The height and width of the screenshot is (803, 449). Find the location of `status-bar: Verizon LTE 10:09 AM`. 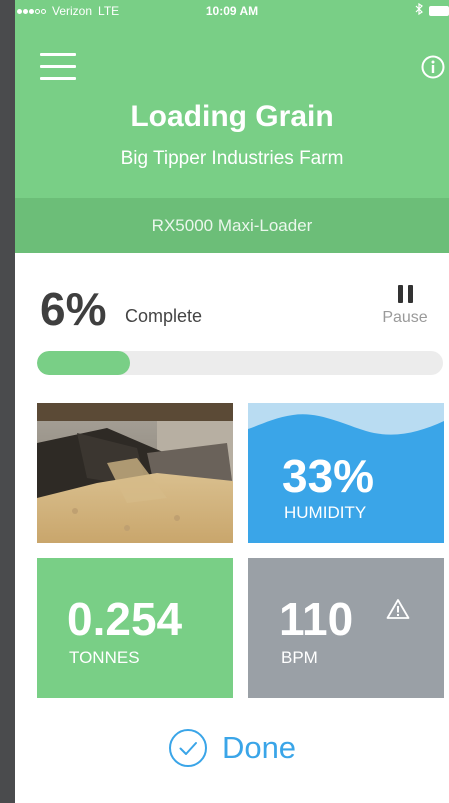

status-bar: Verizon LTE 10:09 AM is located at coordinates (232, 10).